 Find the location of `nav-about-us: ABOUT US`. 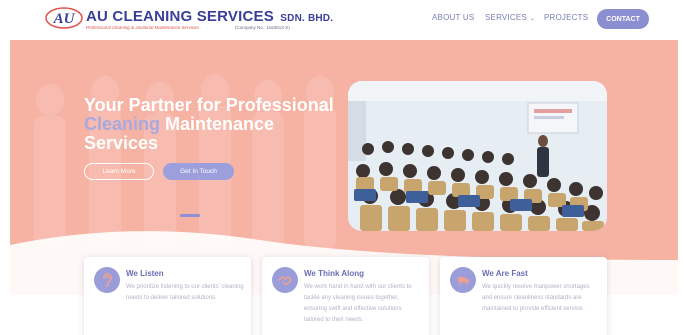

nav-about-us: ABOUT US is located at coordinates (453, 17).